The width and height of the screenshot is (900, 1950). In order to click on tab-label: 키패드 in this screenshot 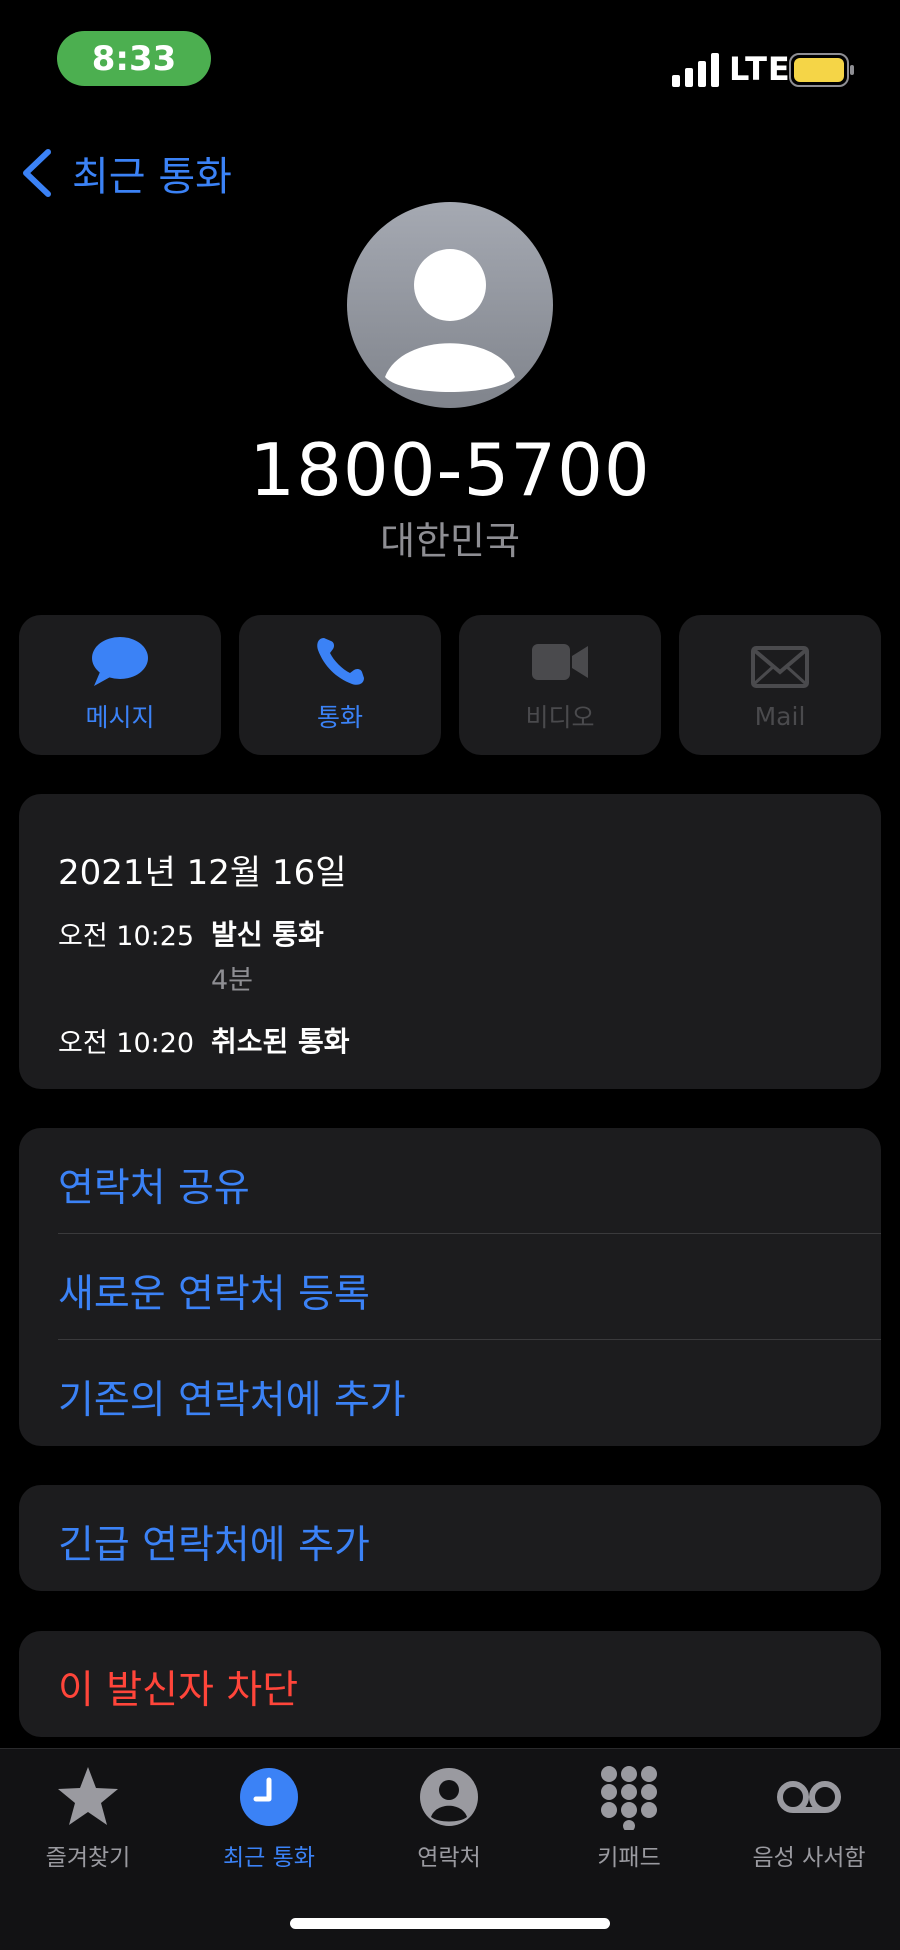, I will do `click(629, 1858)`.